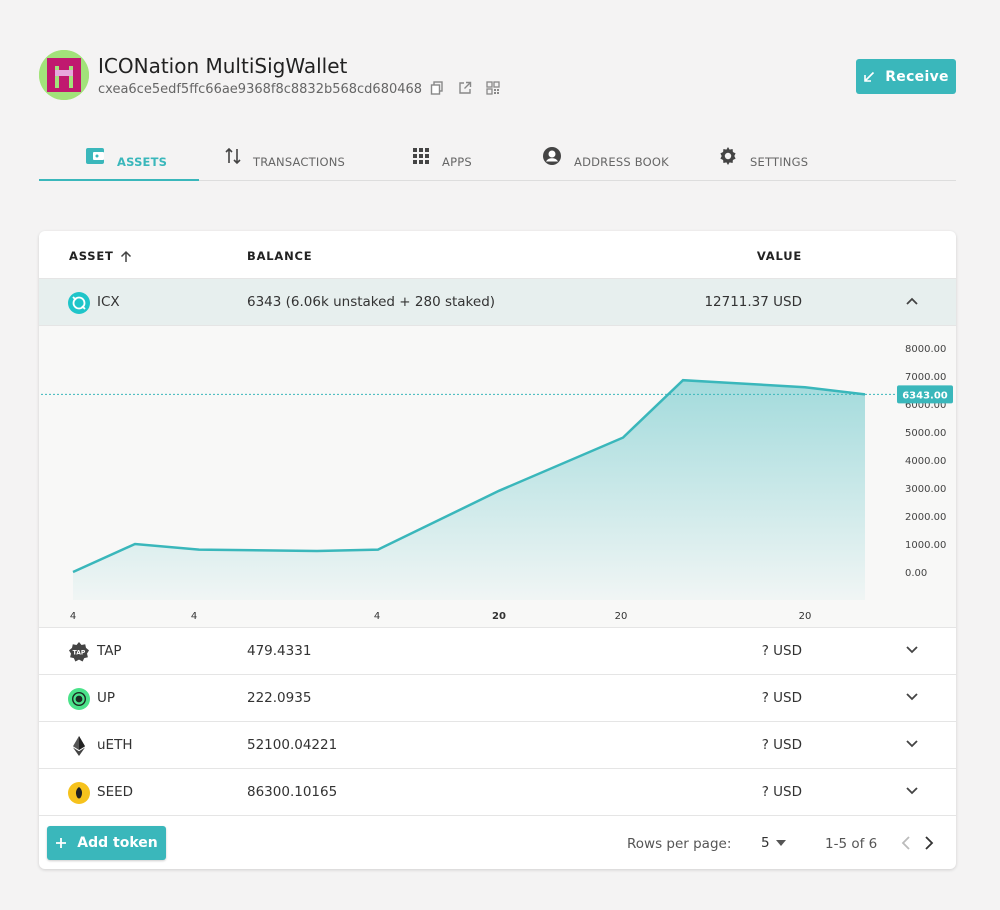 The width and height of the screenshot is (1000, 910). Describe the element at coordinates (497, 255) in the screenshot. I see `table-header: ASSET BALANCE VALUE` at that location.